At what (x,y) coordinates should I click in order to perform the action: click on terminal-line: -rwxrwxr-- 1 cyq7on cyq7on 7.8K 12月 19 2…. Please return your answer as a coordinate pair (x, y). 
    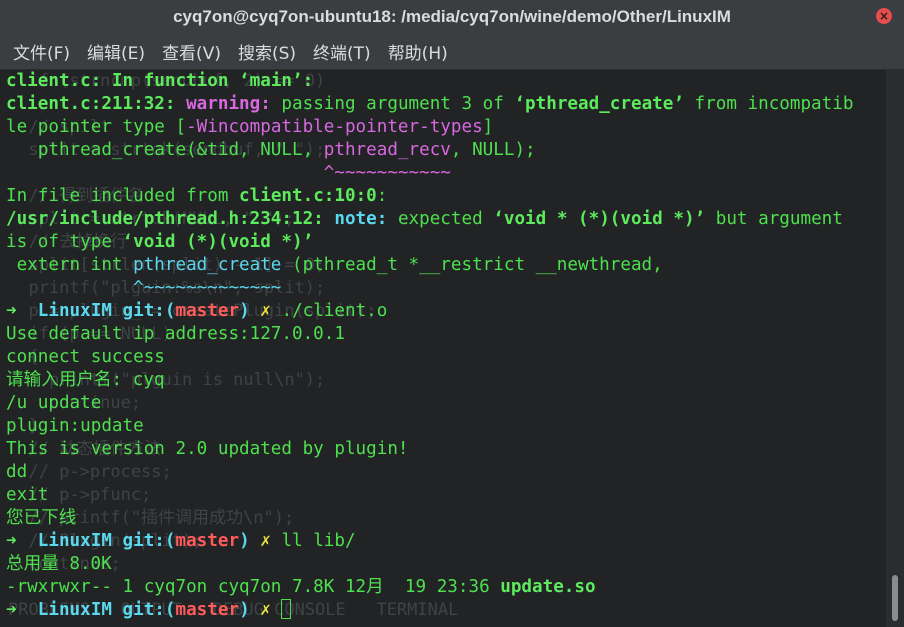
    Looking at the image, I should click on (446, 587).